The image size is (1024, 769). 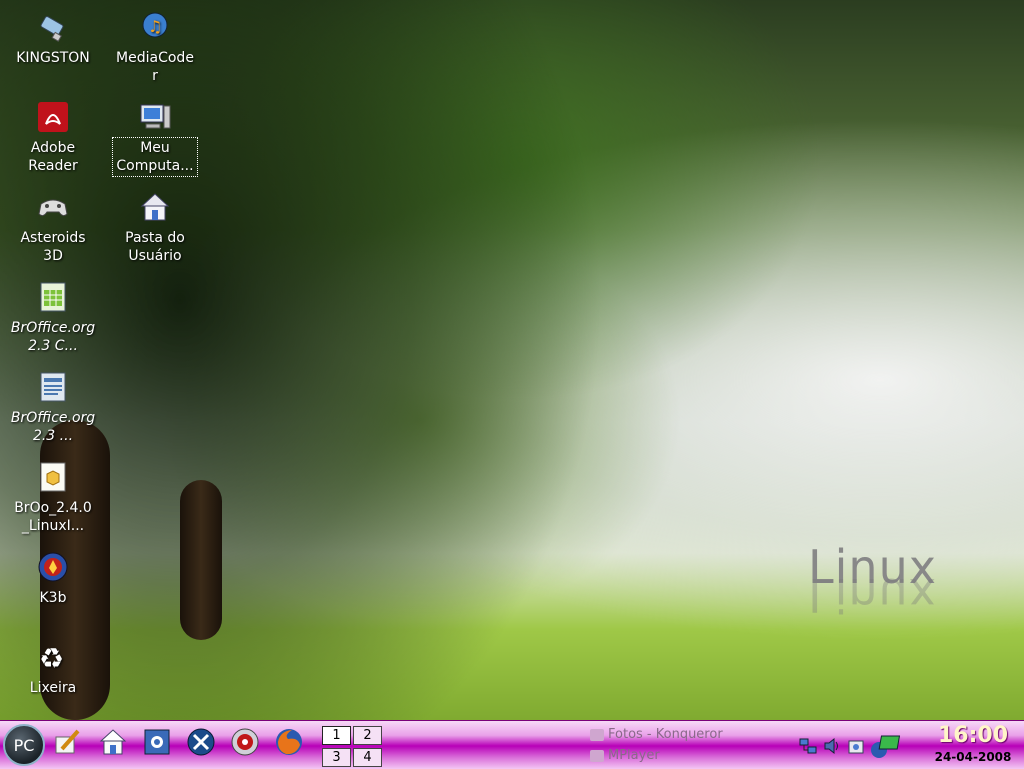 What do you see at coordinates (155, 207) in the screenshot?
I see `home-folder-icon` at bounding box center [155, 207].